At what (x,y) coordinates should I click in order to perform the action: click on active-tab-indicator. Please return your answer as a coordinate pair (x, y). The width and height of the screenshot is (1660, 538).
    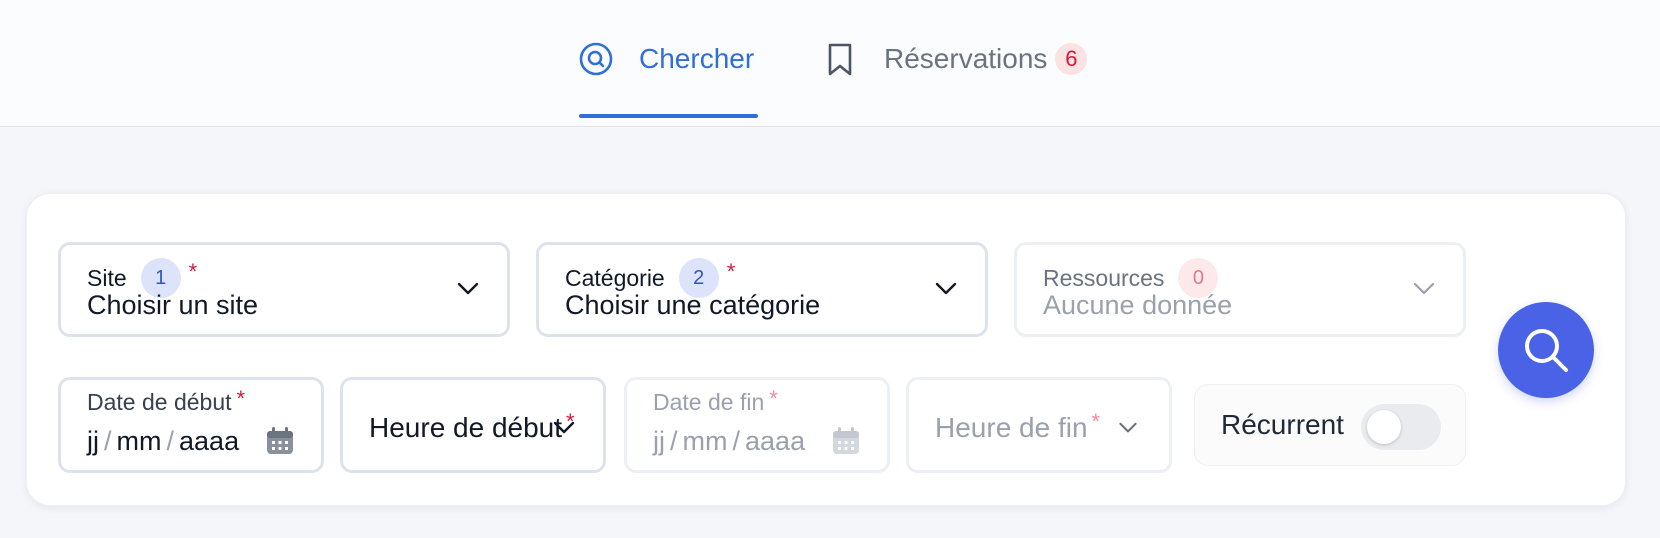
    Looking at the image, I should click on (668, 116).